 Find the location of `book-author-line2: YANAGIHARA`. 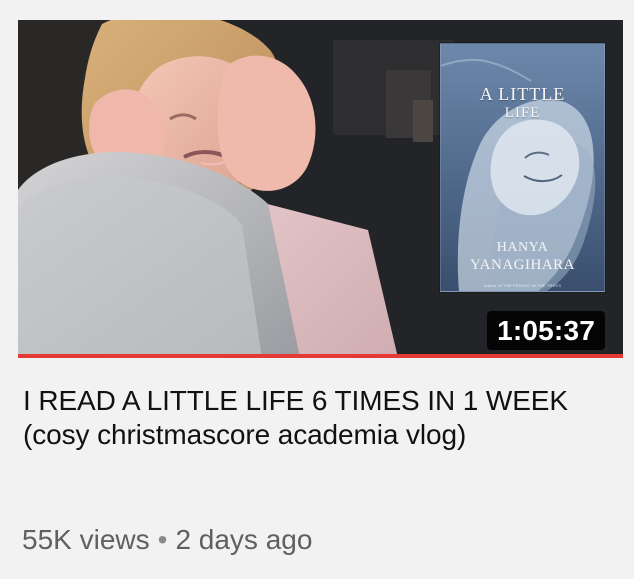

book-author-line2: YANAGIHARA is located at coordinates (522, 265).